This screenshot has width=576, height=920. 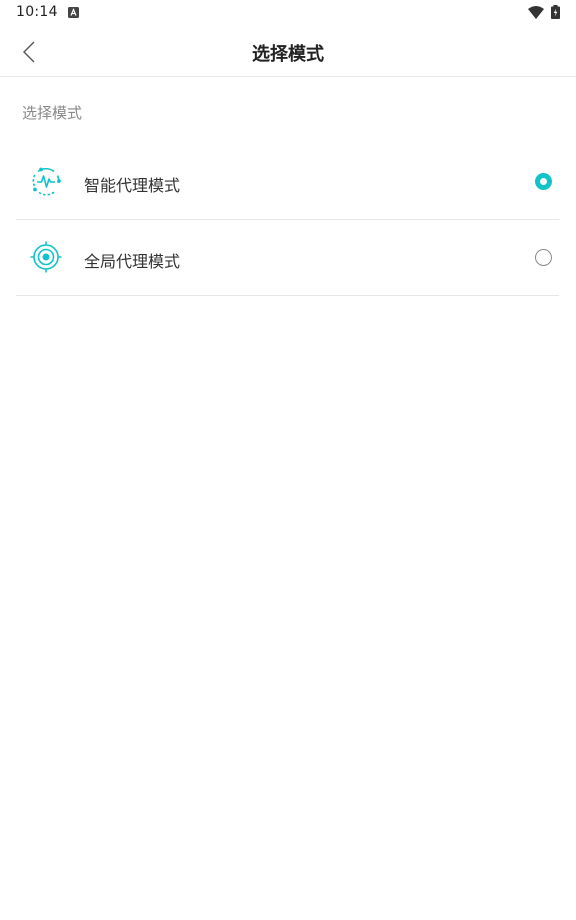 I want to click on page-title: 选择模式, so click(x=288, y=54).